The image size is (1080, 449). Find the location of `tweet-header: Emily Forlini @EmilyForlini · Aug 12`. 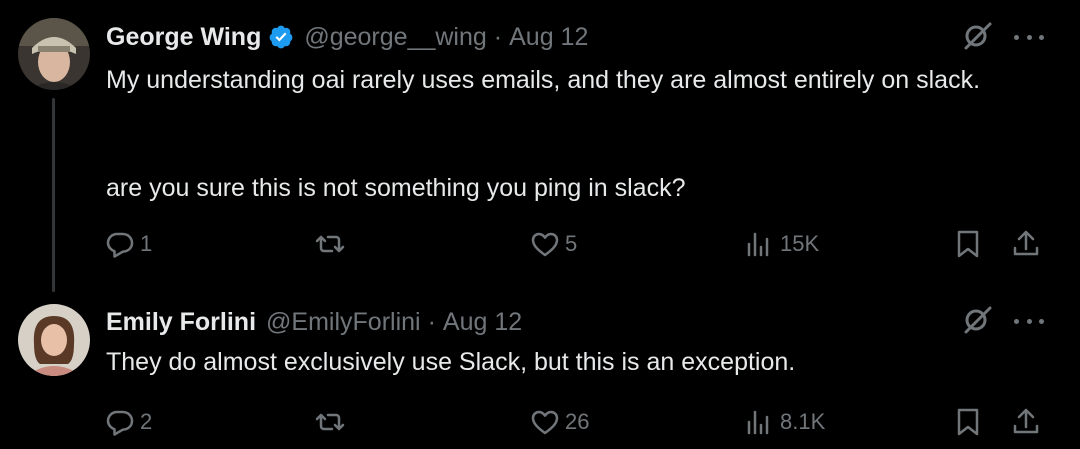

tweet-header: Emily Forlini @EmilyForlini · Aug 12 is located at coordinates (314, 322).